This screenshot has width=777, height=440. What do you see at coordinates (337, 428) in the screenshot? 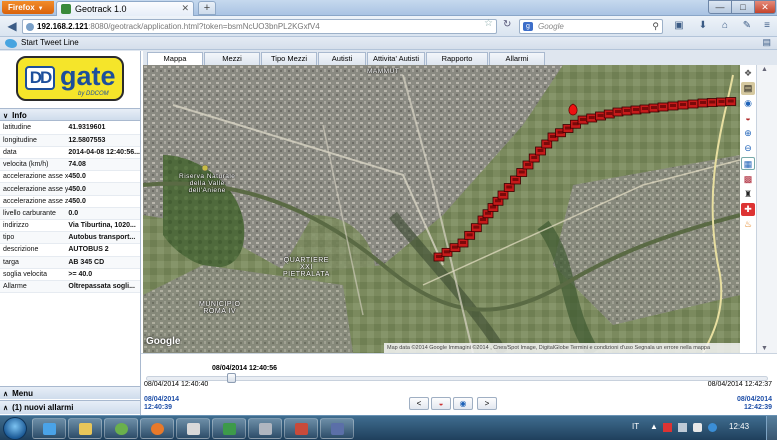
I see `taskbar-app9` at bounding box center [337, 428].